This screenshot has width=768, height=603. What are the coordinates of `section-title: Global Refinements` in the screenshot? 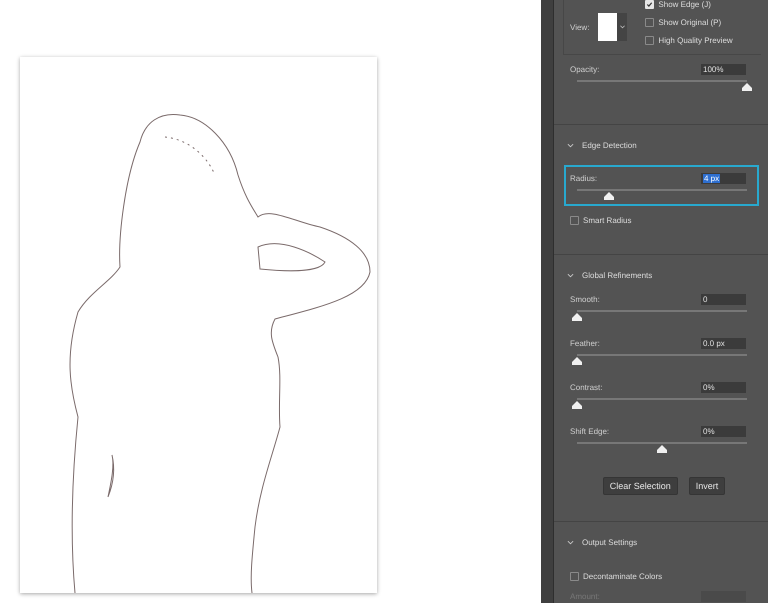 It's located at (617, 275).